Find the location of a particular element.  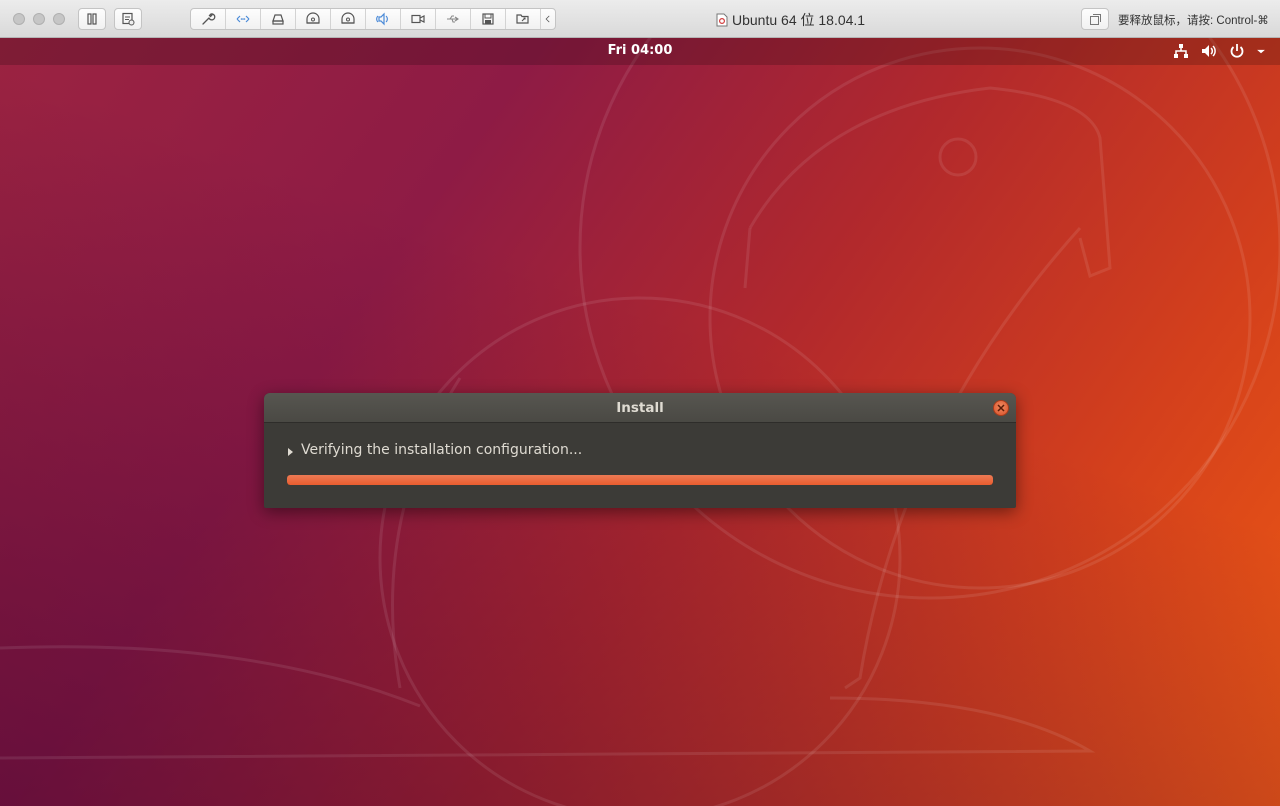

shared-folder-button is located at coordinates (523, 19).